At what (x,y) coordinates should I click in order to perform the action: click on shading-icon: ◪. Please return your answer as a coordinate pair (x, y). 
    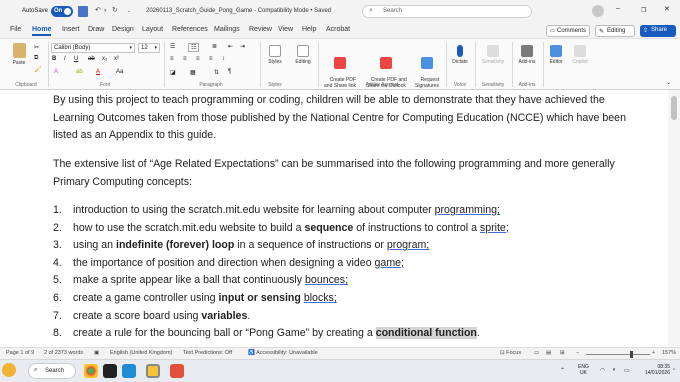
    Looking at the image, I should click on (173, 72).